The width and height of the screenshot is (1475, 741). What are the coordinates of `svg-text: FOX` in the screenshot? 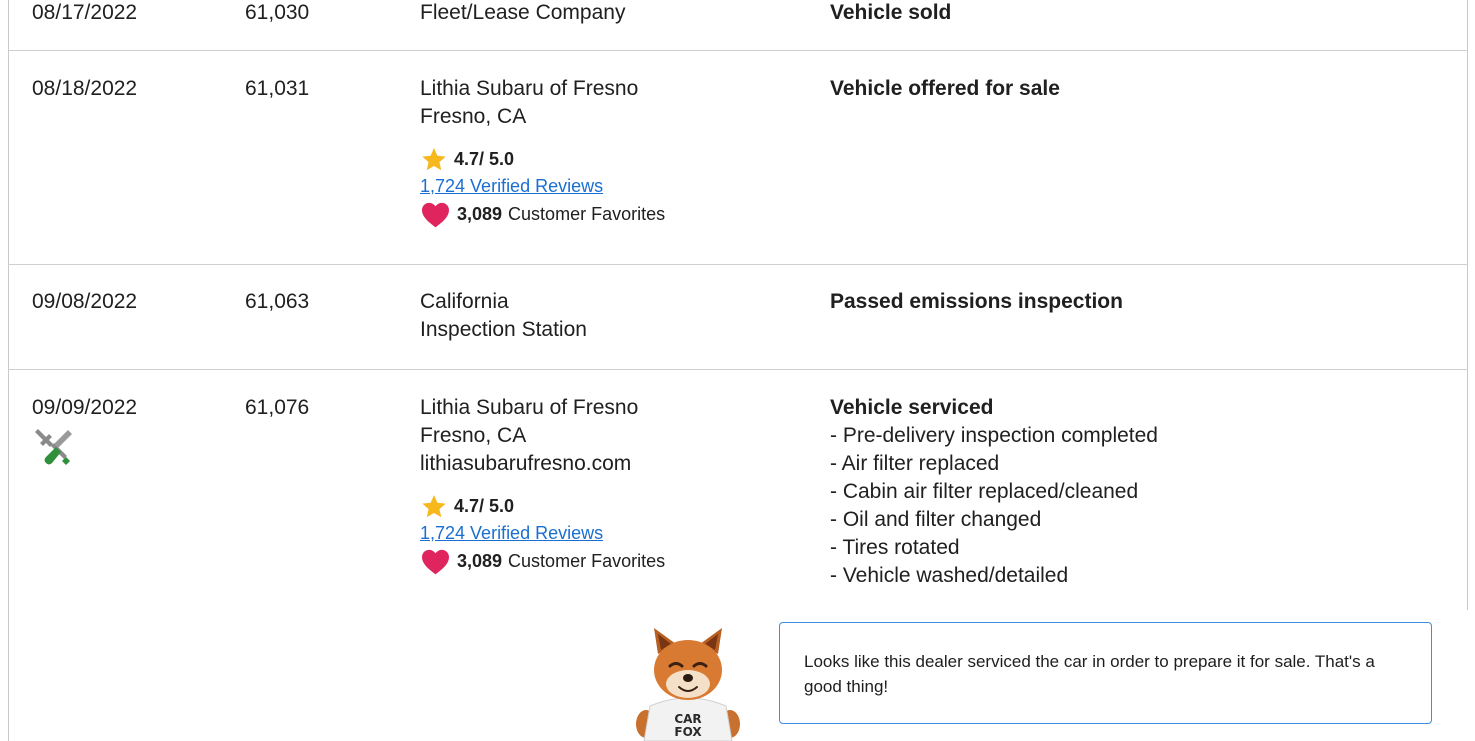 It's located at (688, 732).